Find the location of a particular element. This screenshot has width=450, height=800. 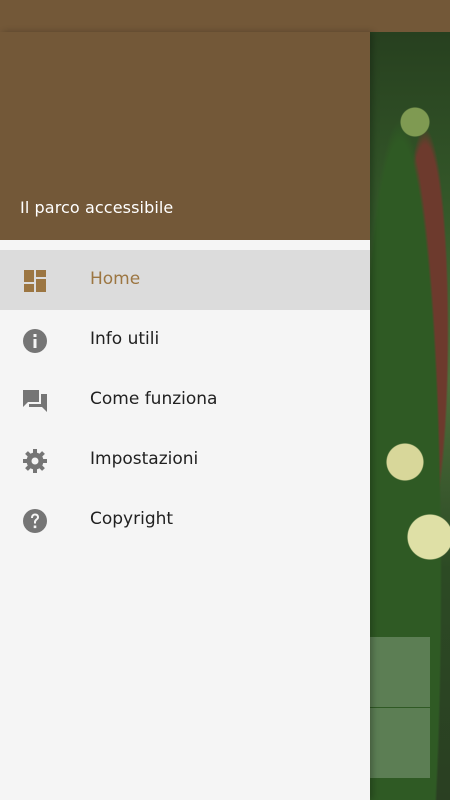

chat-icon is located at coordinates (35, 401).